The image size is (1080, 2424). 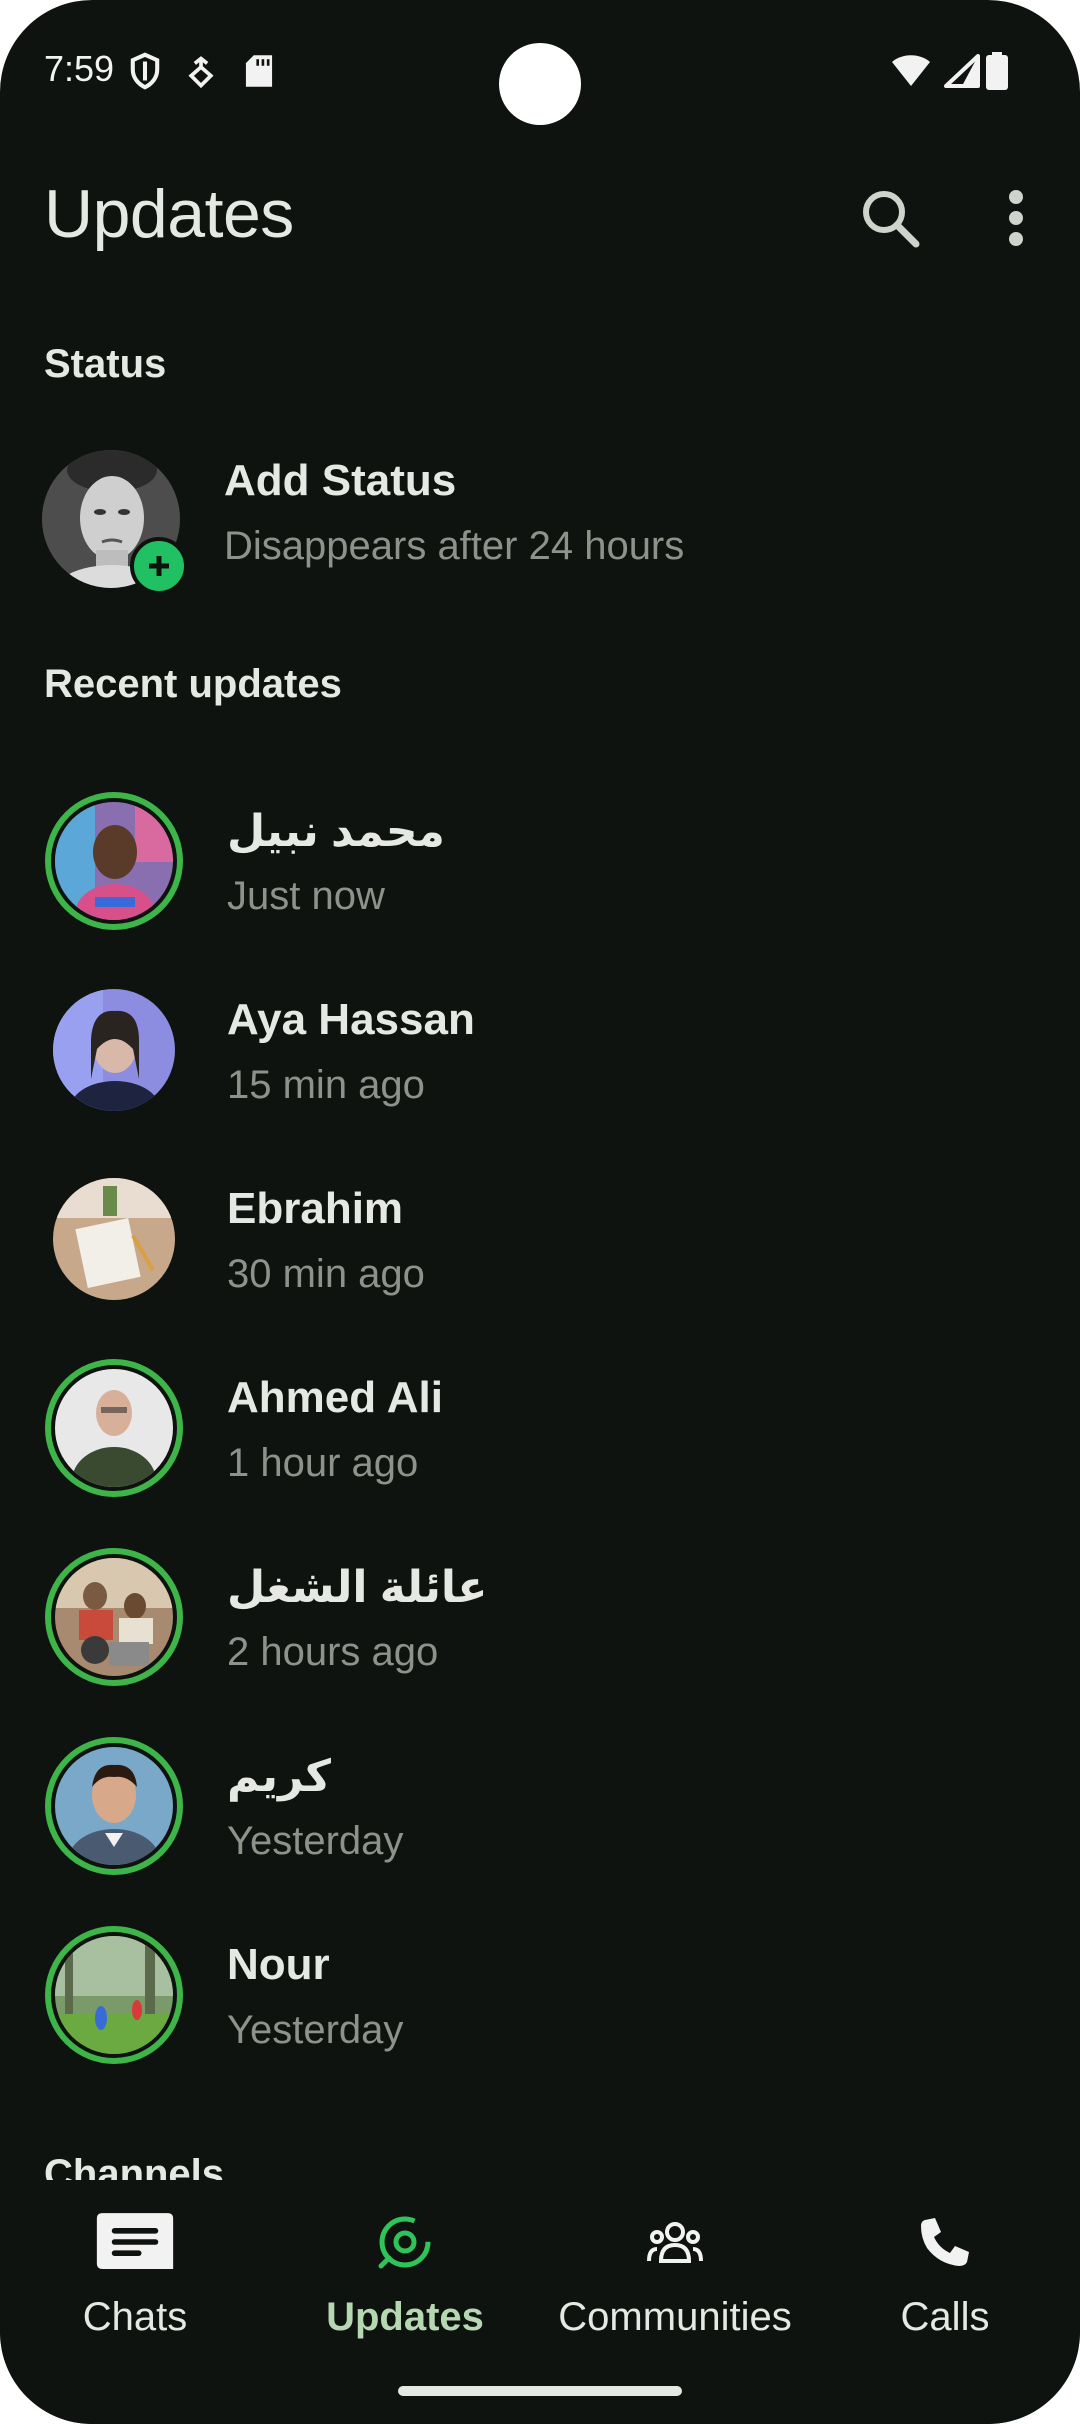 I want to click on add-status-row: Add Status Disappears after 24 hours, so click(x=540, y=520).